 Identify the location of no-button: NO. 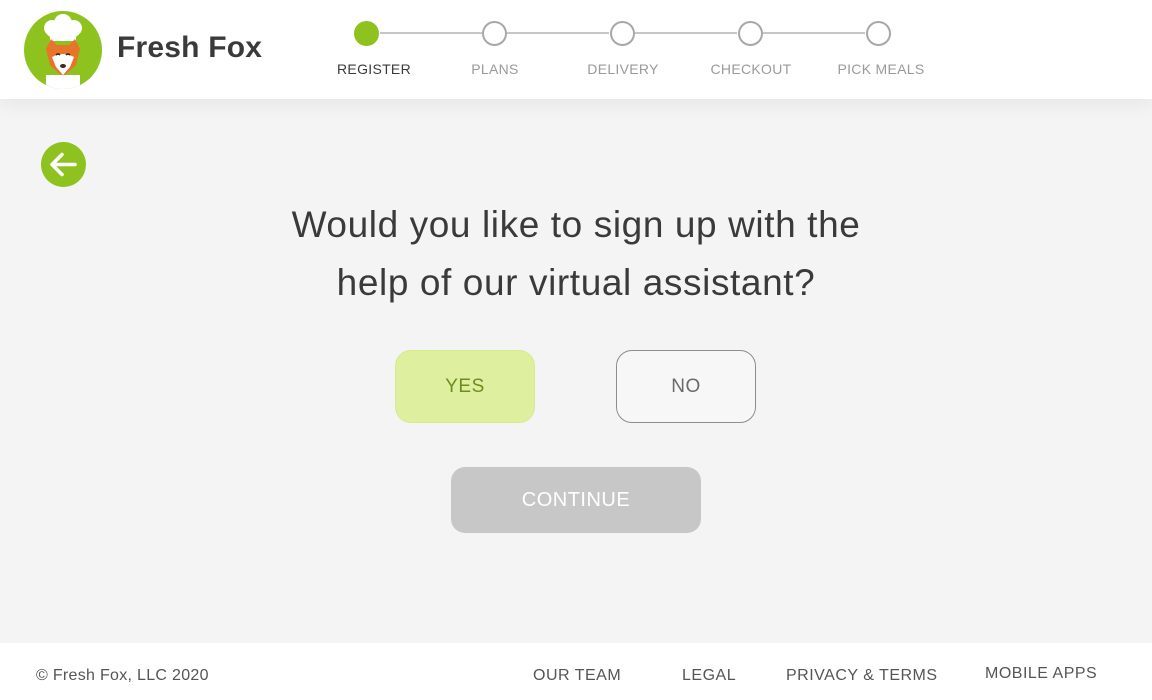
(686, 386).